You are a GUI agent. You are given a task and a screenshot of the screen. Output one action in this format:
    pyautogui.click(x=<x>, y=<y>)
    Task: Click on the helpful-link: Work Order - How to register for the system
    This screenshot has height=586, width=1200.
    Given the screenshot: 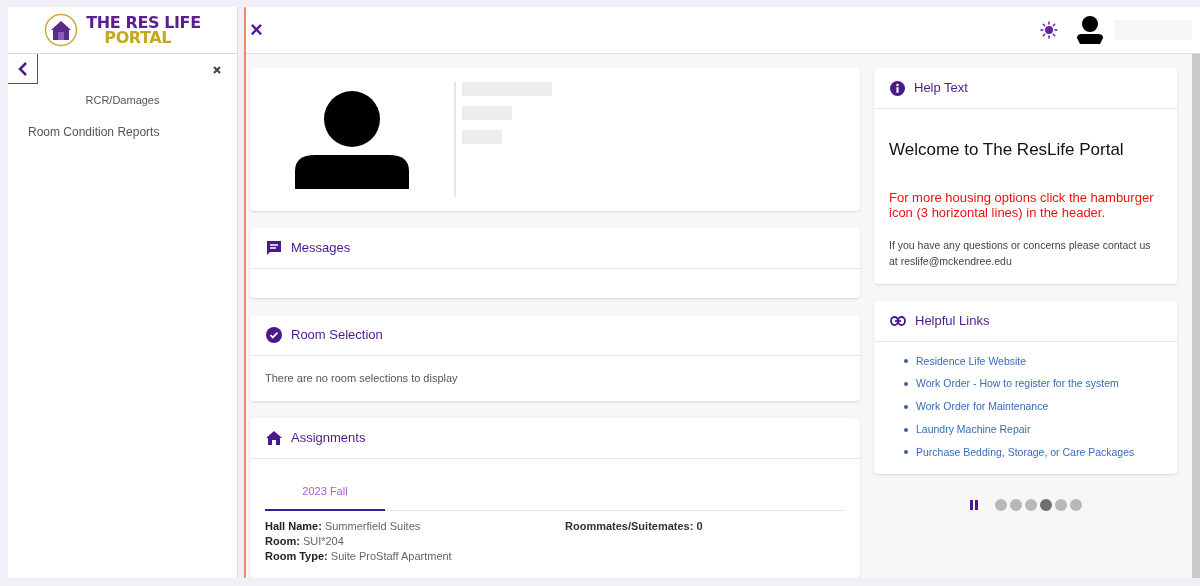 What is the action you would take?
    pyautogui.click(x=1017, y=384)
    